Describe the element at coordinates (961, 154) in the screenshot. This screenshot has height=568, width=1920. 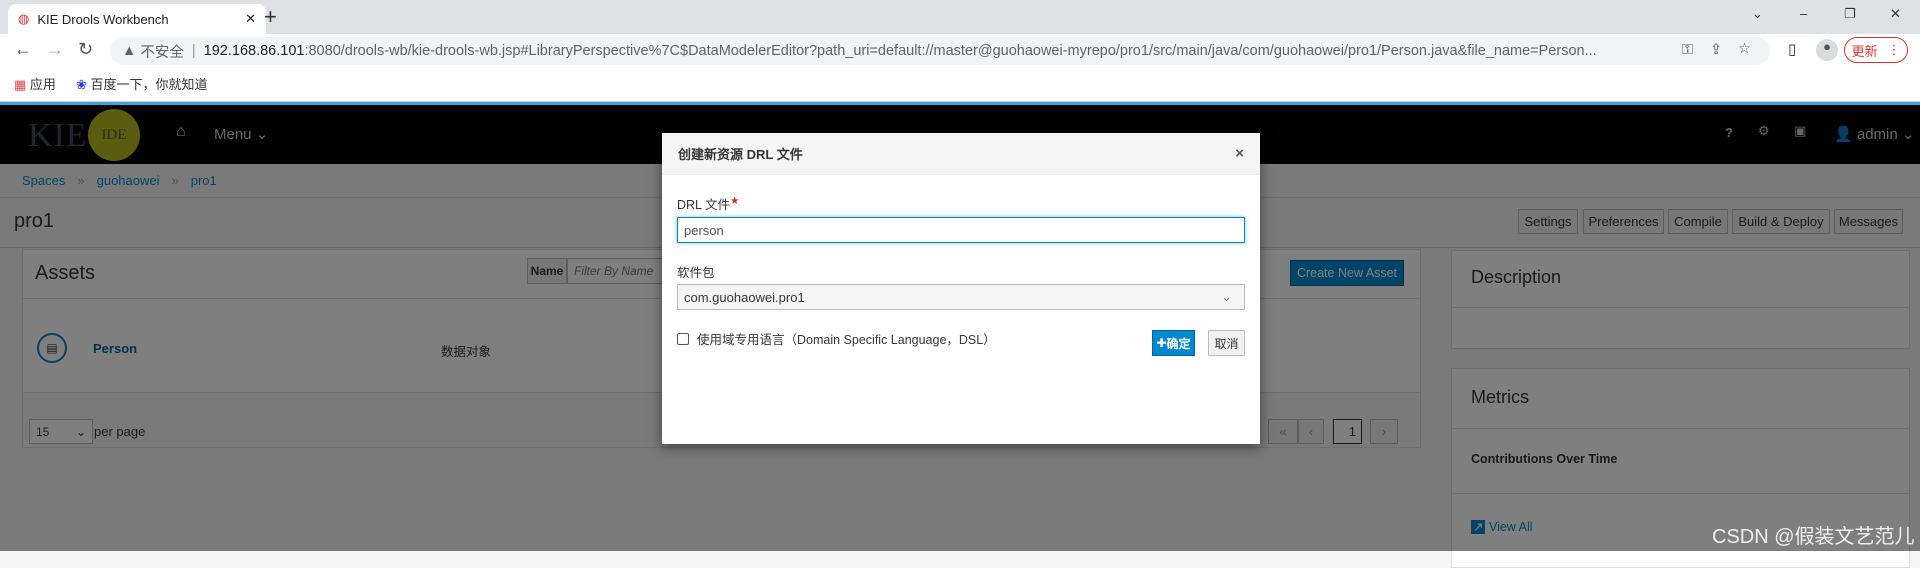
I see `dialog-header: 创建新资源 DRL 文件 ×` at that location.